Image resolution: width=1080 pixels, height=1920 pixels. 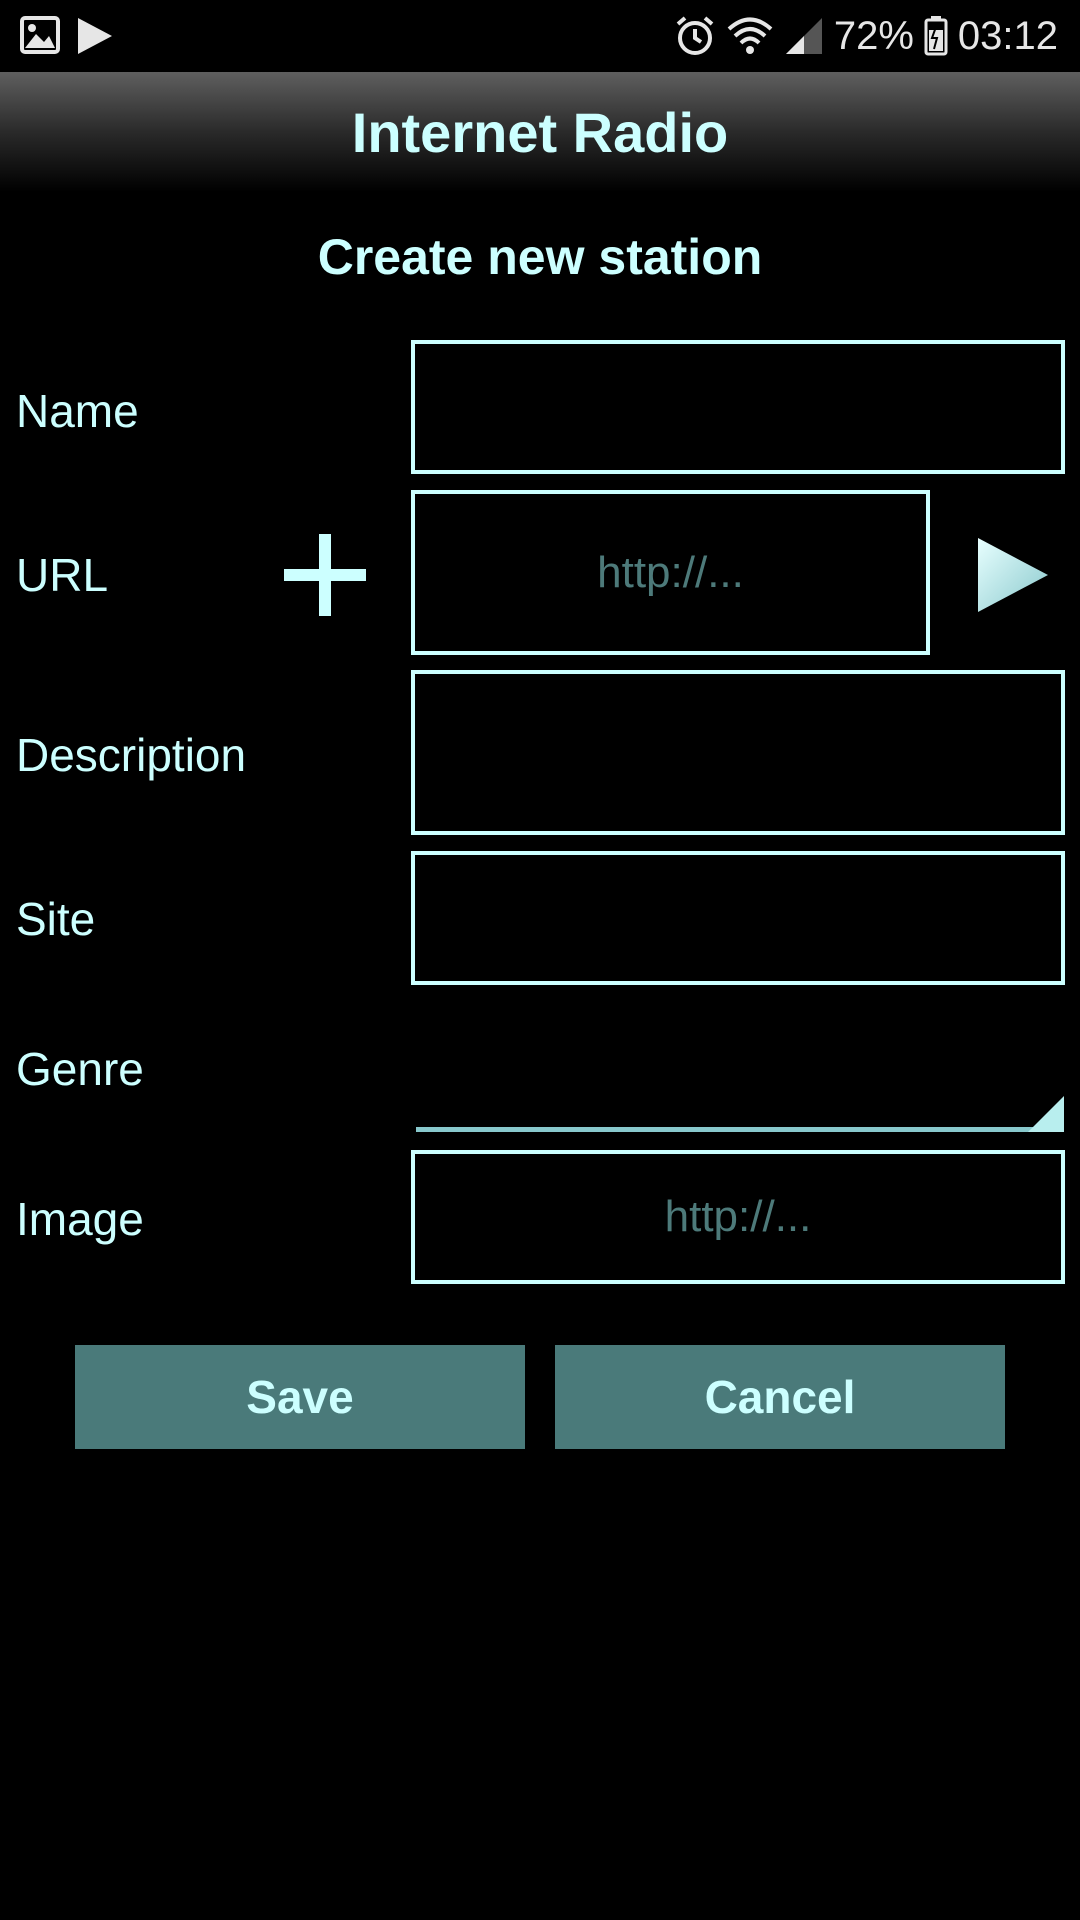 What do you see at coordinates (804, 36) in the screenshot?
I see `signal-icon` at bounding box center [804, 36].